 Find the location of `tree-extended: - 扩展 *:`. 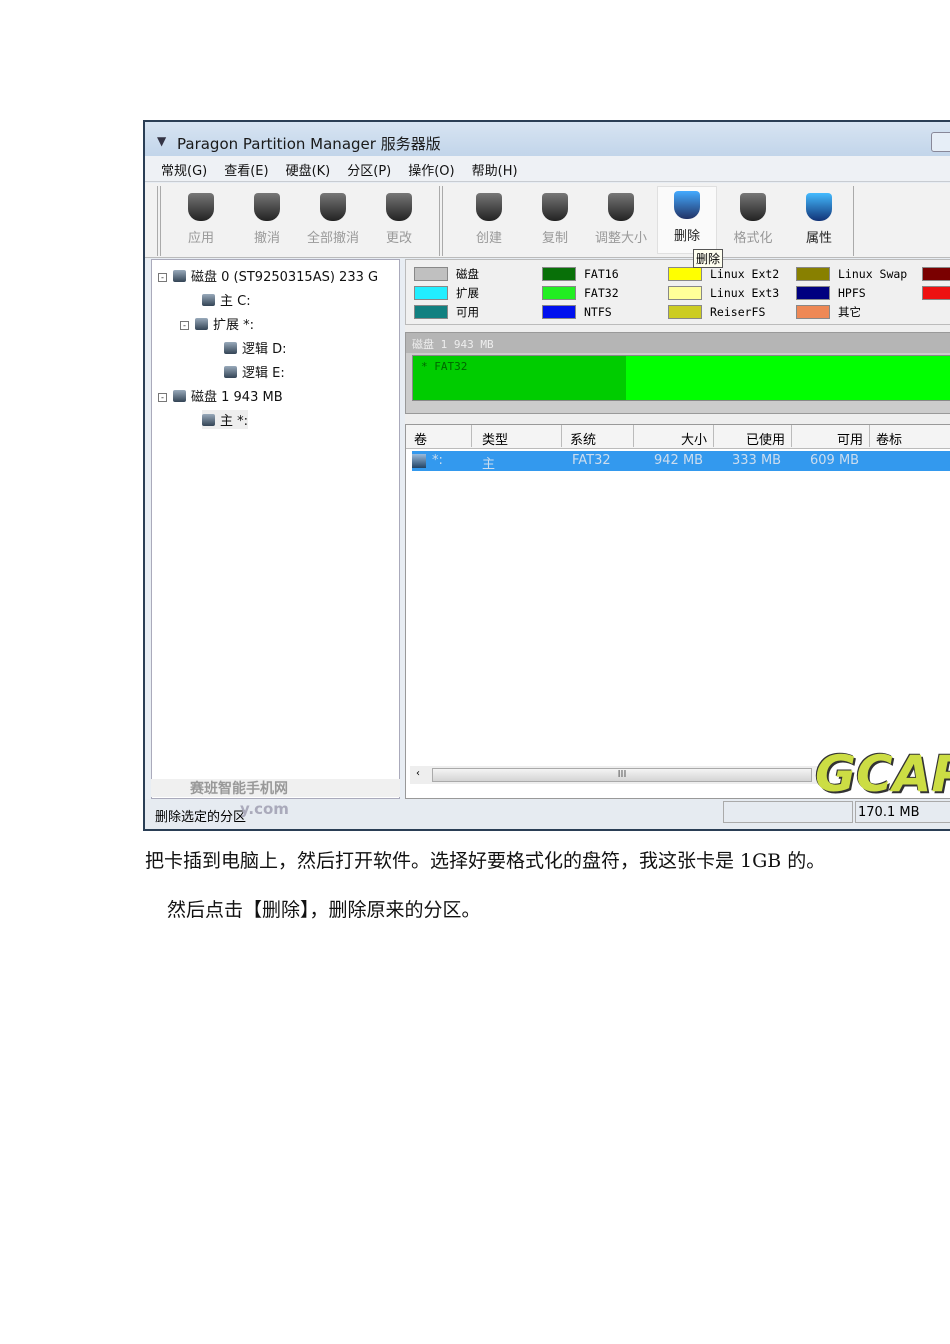

tree-extended: - 扩展 *: is located at coordinates (217, 323).